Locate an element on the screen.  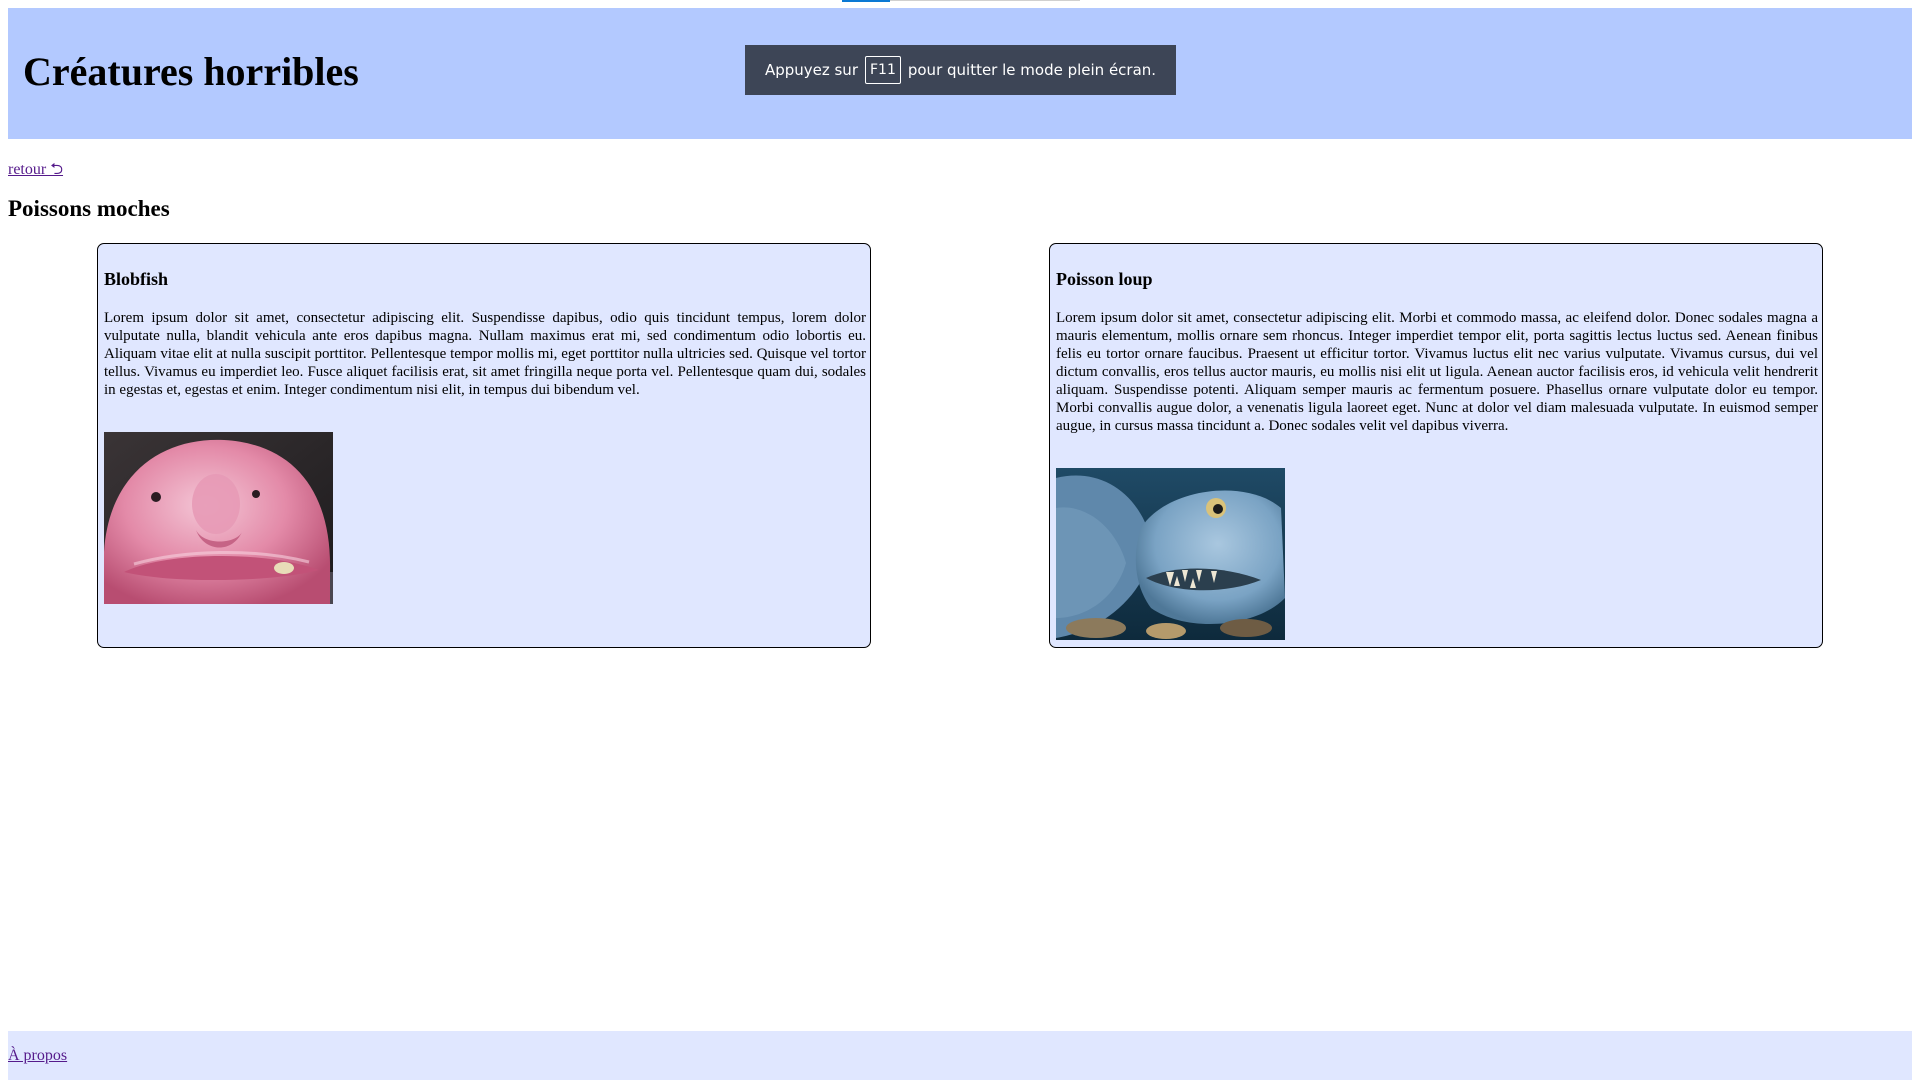
back-link: retour ⮌ is located at coordinates (35, 171).